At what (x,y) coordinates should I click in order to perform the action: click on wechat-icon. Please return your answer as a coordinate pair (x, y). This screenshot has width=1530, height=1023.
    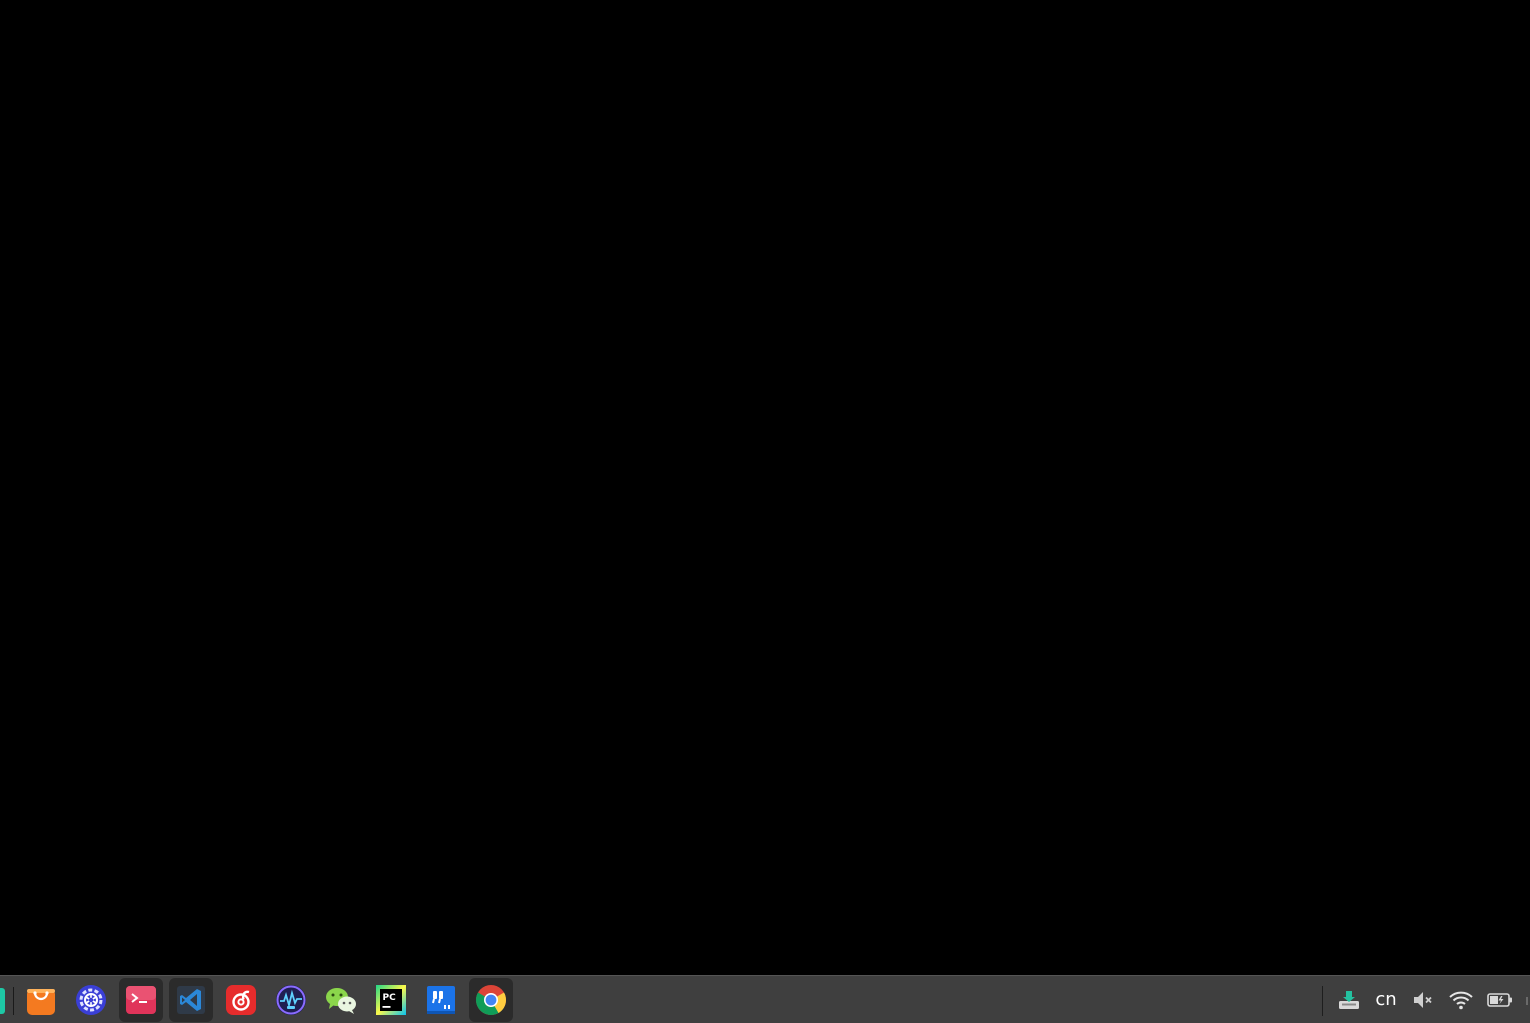
    Looking at the image, I should click on (341, 1001).